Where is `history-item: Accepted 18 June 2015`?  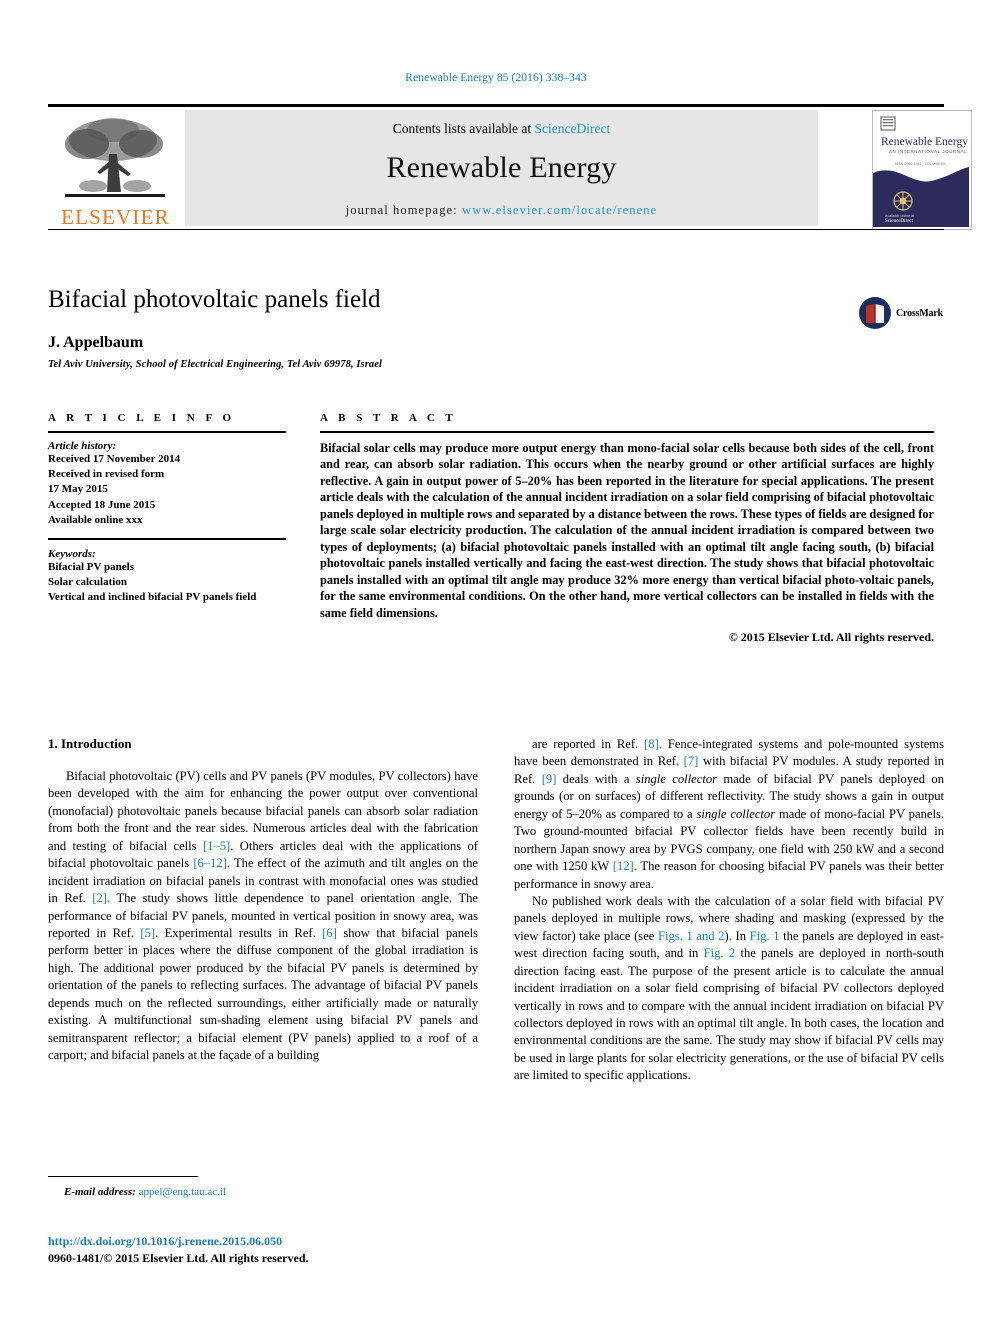 history-item: Accepted 18 June 2015 is located at coordinates (102, 504).